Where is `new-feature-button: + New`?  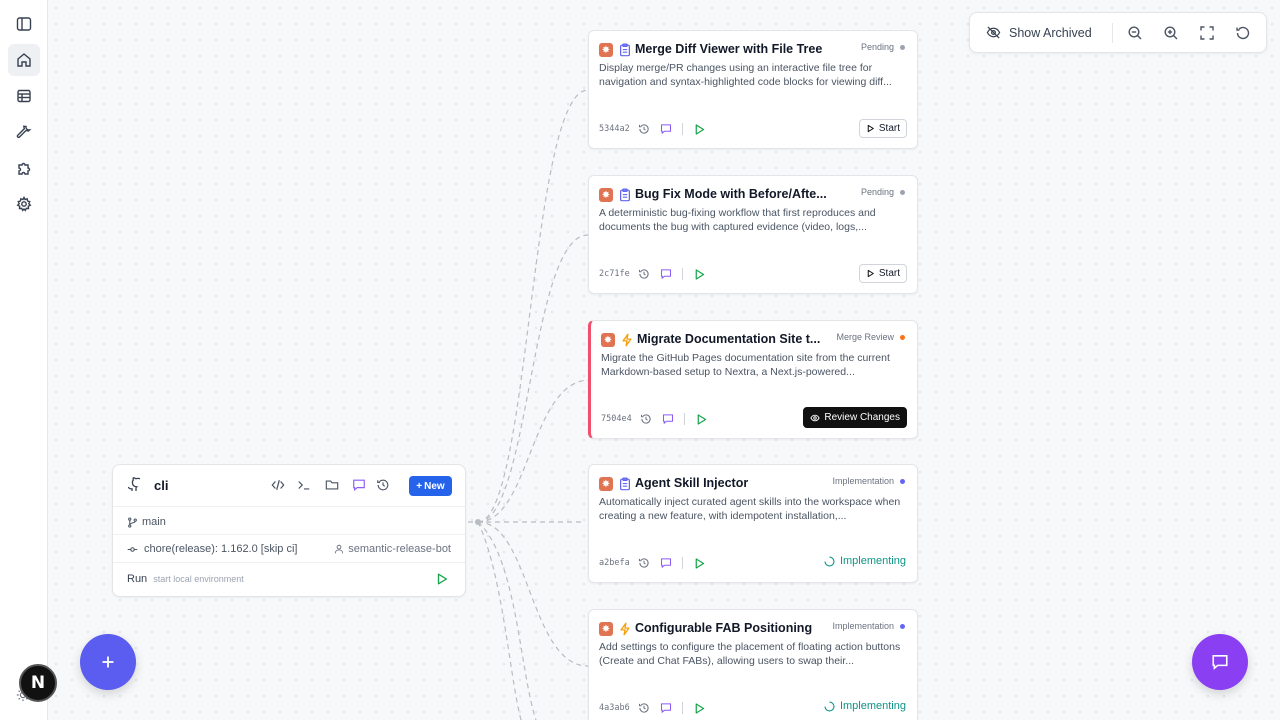 new-feature-button: + New is located at coordinates (430, 486).